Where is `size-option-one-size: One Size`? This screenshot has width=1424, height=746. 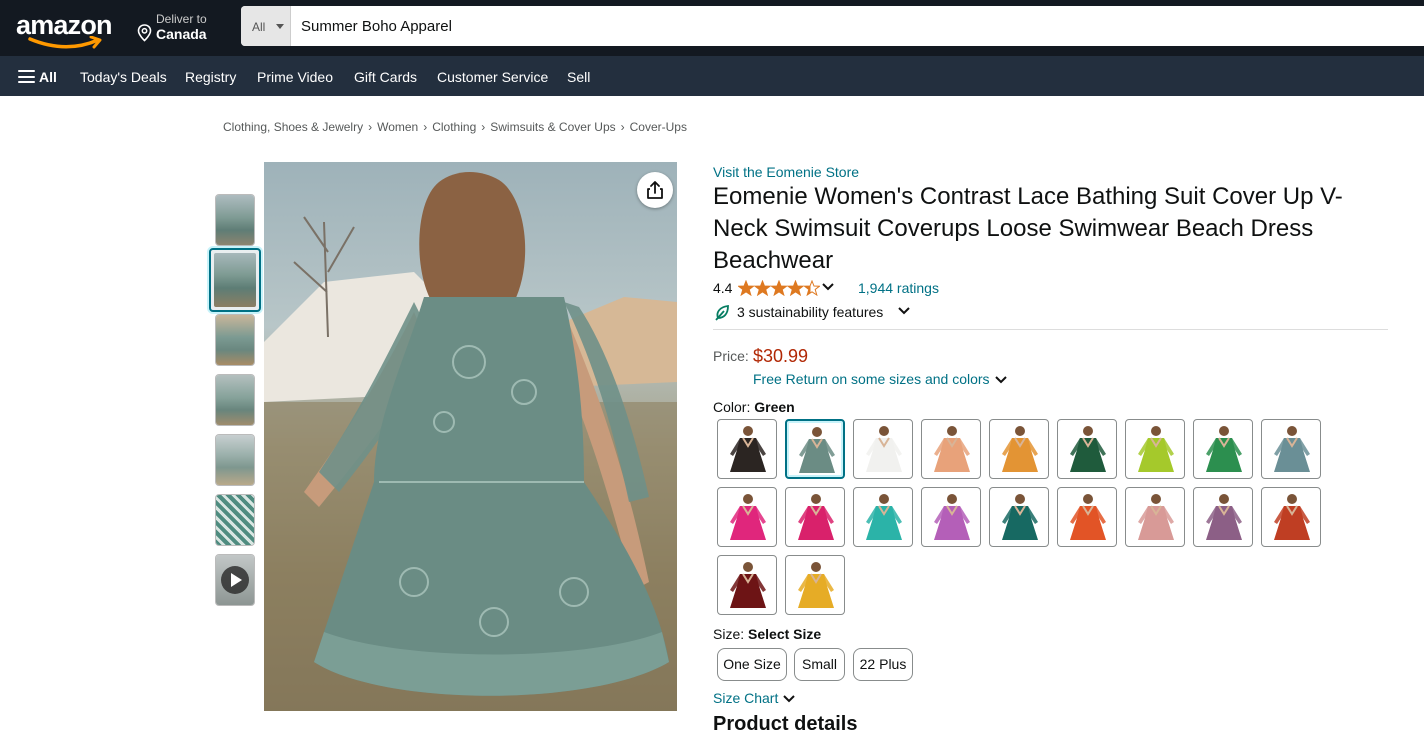
size-option-one-size: One Size is located at coordinates (752, 664).